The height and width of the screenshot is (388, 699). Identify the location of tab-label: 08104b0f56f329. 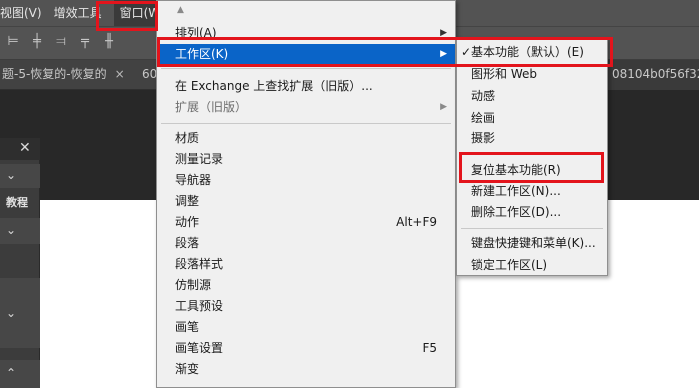
(655, 74).